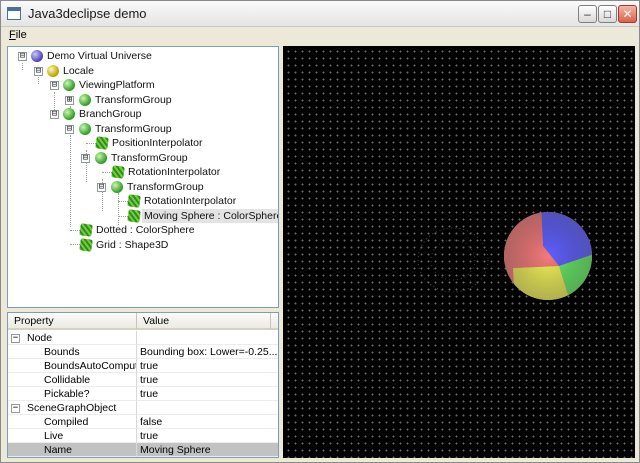  What do you see at coordinates (12, 35) in the screenshot?
I see `menu-file-mnemonic: F` at bounding box center [12, 35].